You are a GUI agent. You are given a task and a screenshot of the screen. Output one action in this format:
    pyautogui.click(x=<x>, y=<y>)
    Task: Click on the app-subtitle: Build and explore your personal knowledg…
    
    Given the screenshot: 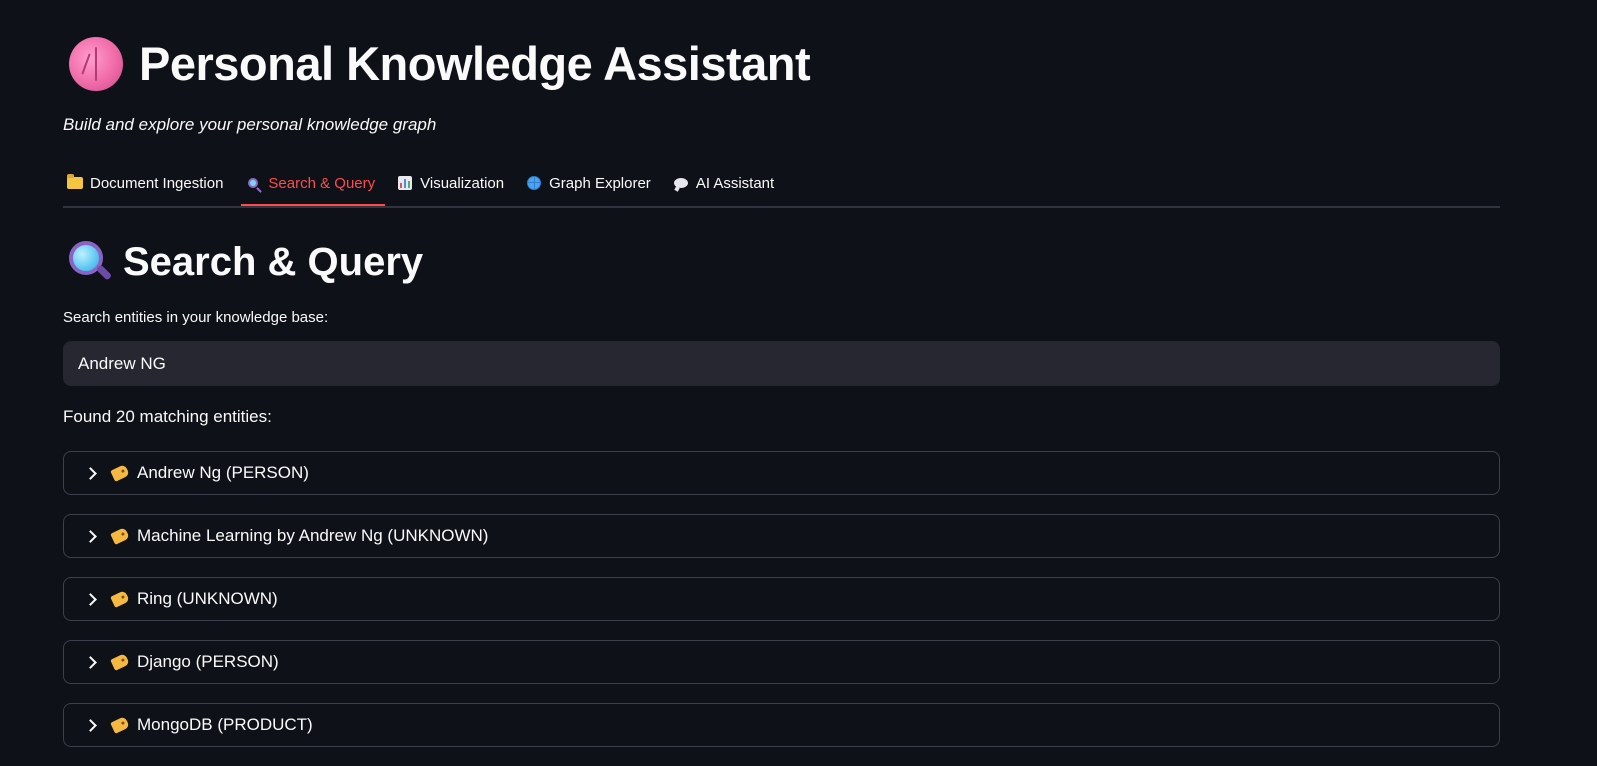 What is the action you would take?
    pyautogui.click(x=250, y=124)
    